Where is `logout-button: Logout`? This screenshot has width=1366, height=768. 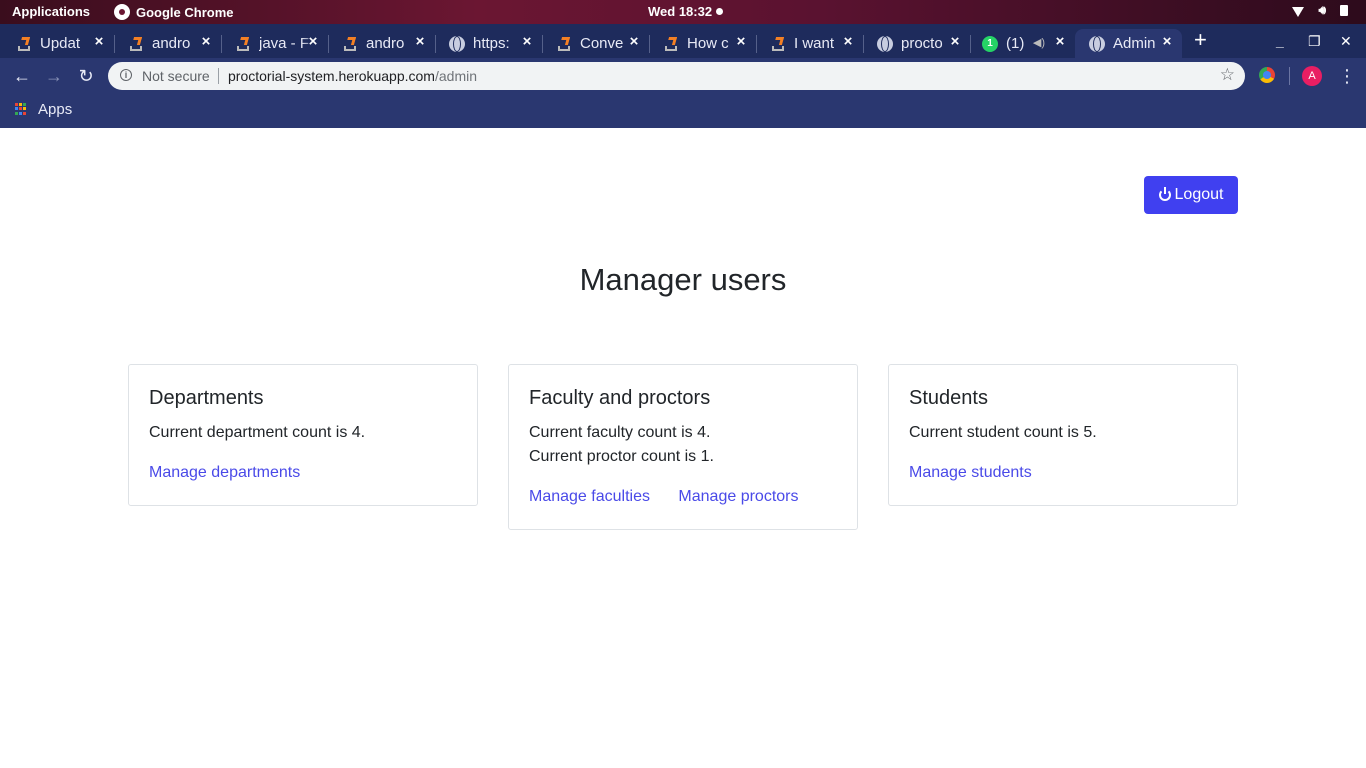
logout-button: Logout is located at coordinates (1191, 195).